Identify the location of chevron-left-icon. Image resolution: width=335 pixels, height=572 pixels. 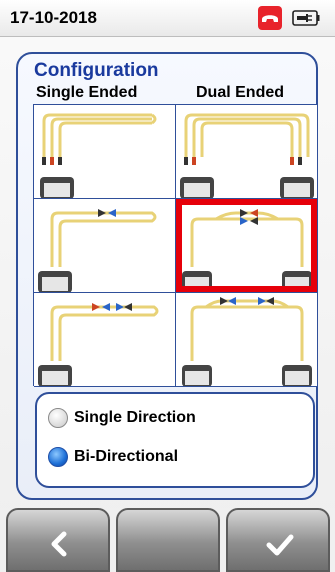
(59, 544).